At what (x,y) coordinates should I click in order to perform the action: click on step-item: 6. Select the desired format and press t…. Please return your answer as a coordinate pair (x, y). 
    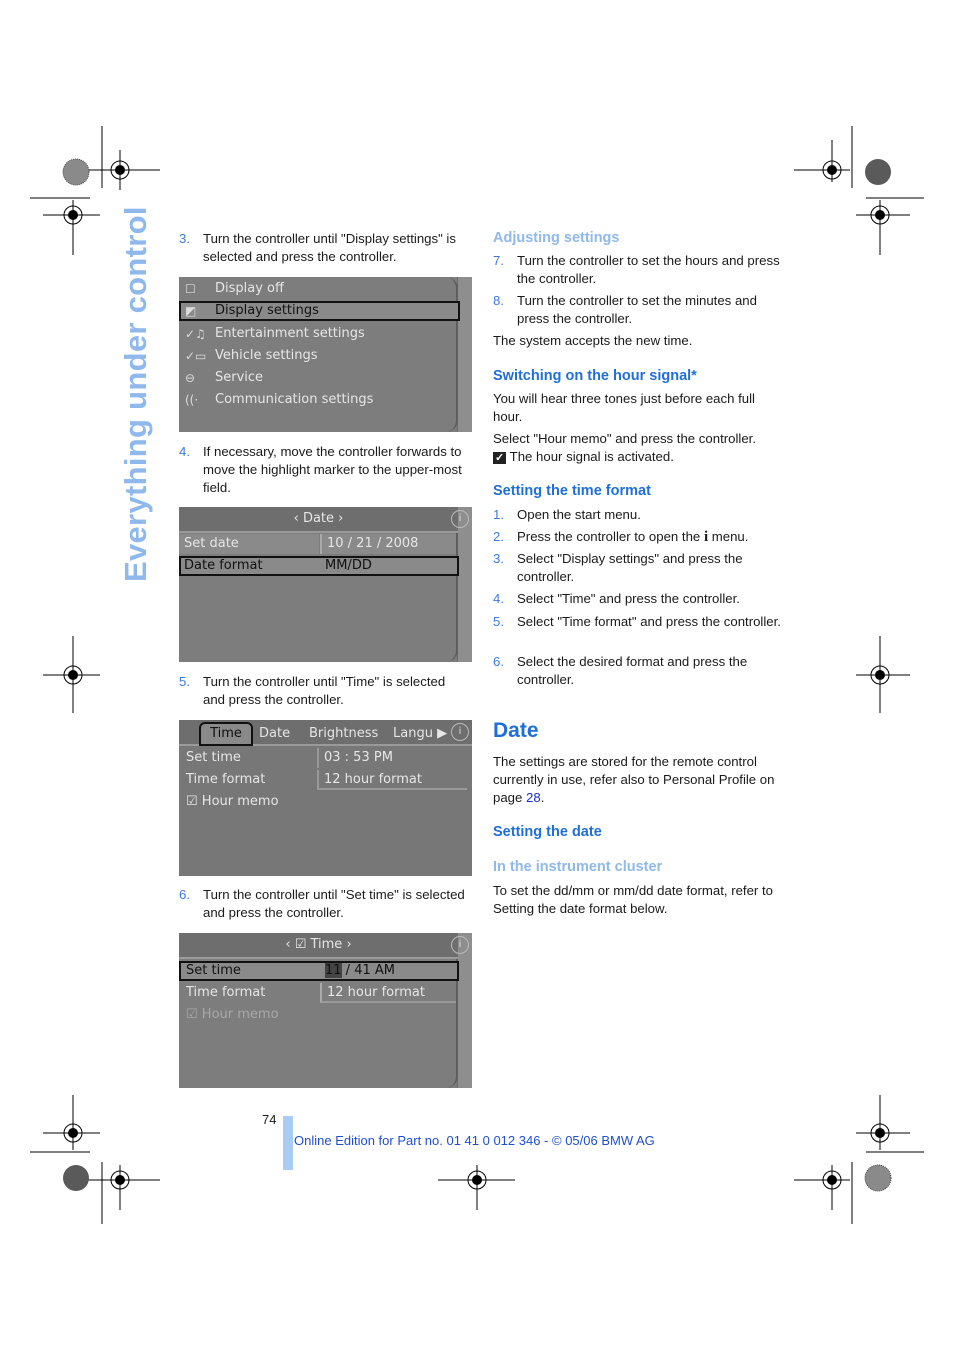
    Looking at the image, I should click on (640, 671).